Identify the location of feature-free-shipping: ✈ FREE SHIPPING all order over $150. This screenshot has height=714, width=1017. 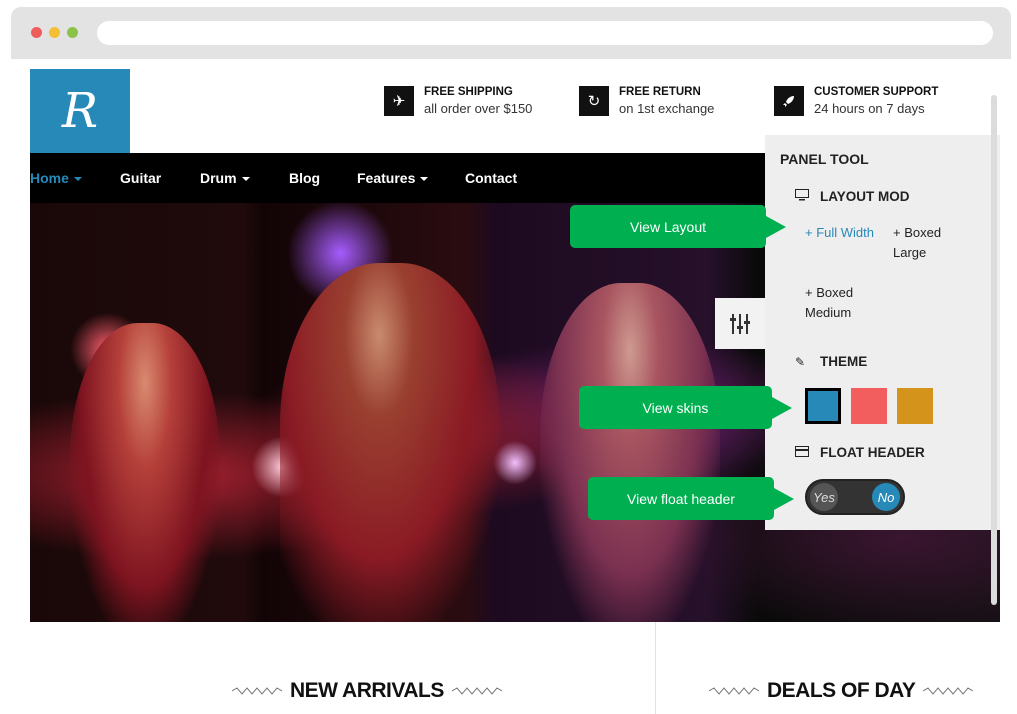
(458, 101).